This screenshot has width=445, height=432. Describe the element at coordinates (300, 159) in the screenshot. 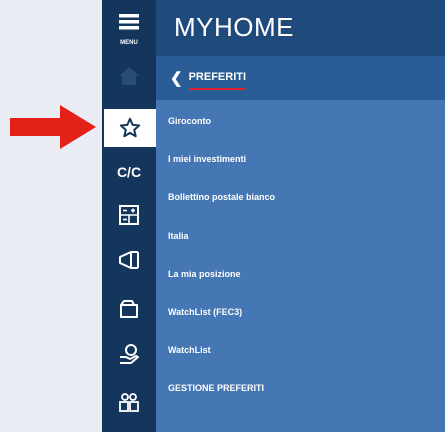

I see `favorite-item-investimenti: I miei investimenti` at that location.